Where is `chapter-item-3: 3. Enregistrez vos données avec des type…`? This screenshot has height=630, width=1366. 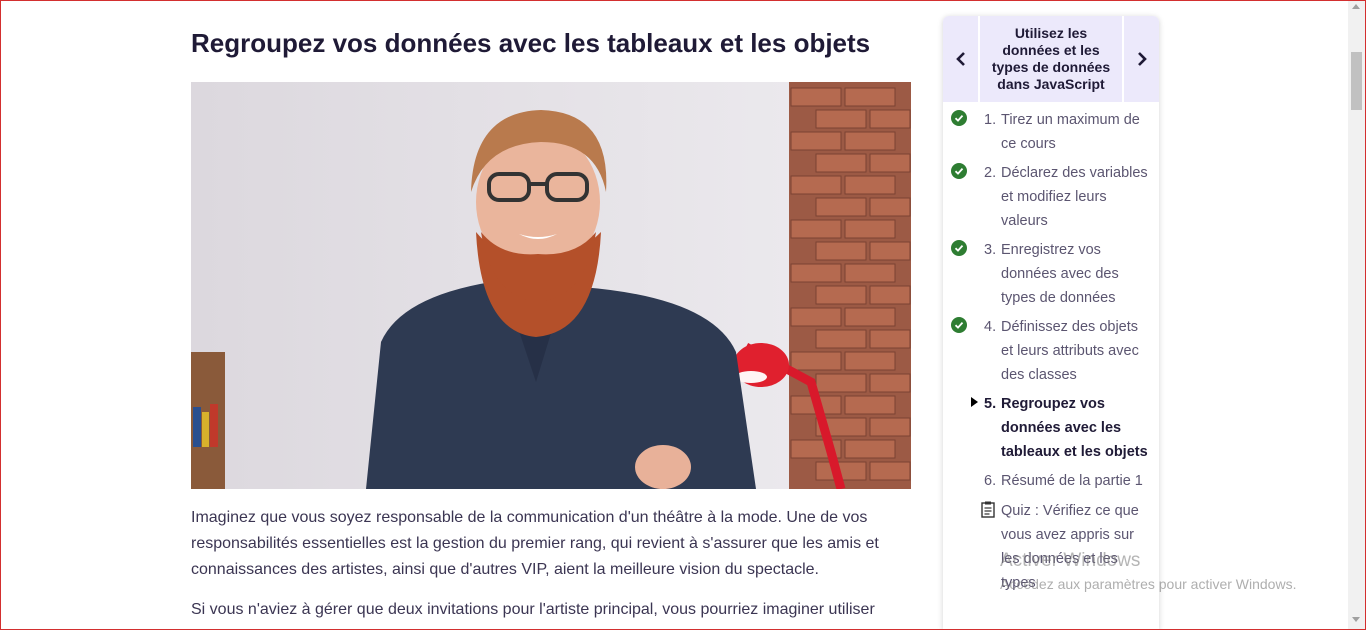
chapter-item-3: 3. Enregistrez vos données avec des type… is located at coordinates (1051, 274).